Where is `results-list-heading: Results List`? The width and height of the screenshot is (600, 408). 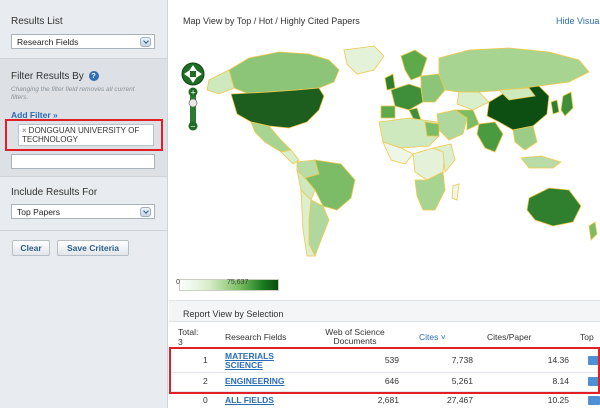 results-list-heading: Results List is located at coordinates (37, 21).